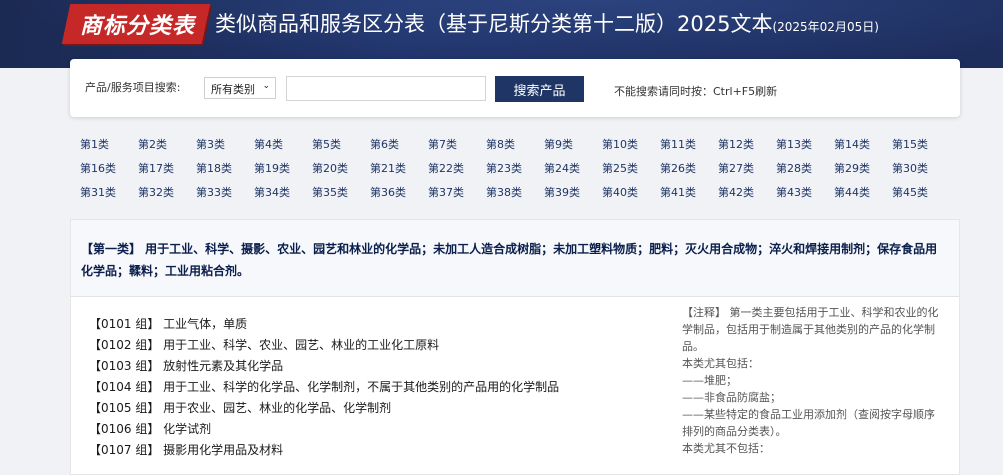  Describe the element at coordinates (442, 144) in the screenshot. I see `class-link-7: 第7类` at that location.